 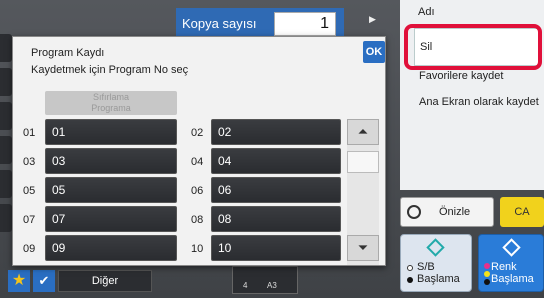 What do you see at coordinates (219, 23) in the screenshot?
I see `copy-count-label: Kopya sayısı` at bounding box center [219, 23].